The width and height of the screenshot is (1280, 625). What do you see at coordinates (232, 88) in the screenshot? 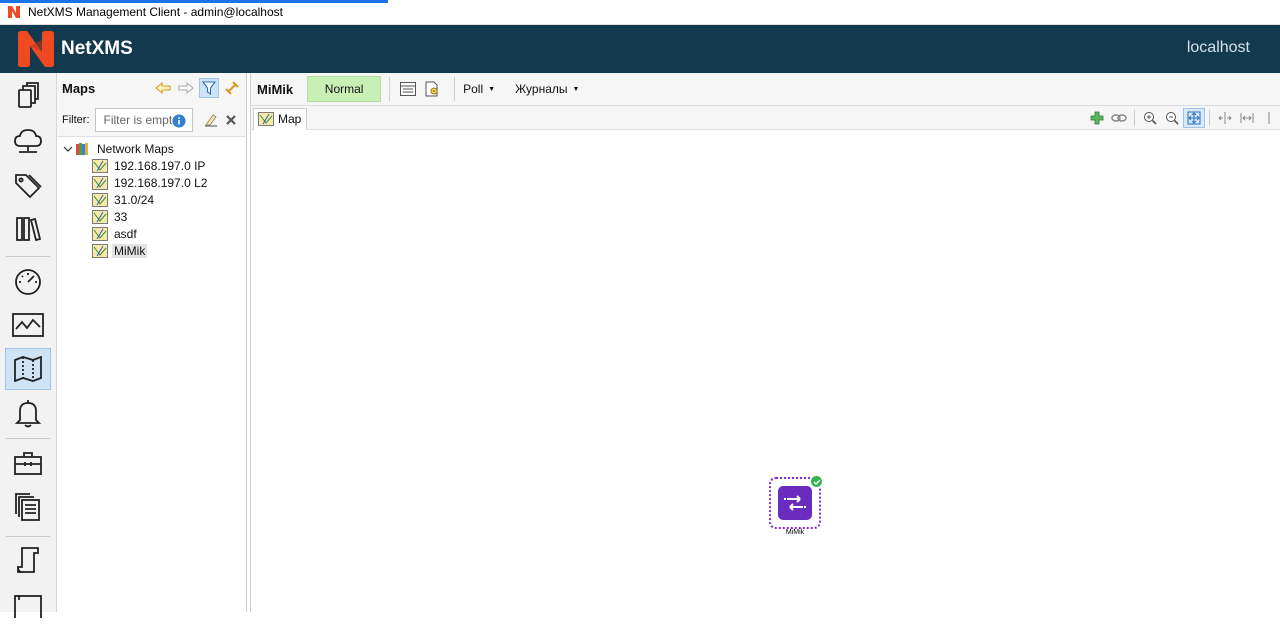
I see `link-with-editor-icon` at bounding box center [232, 88].